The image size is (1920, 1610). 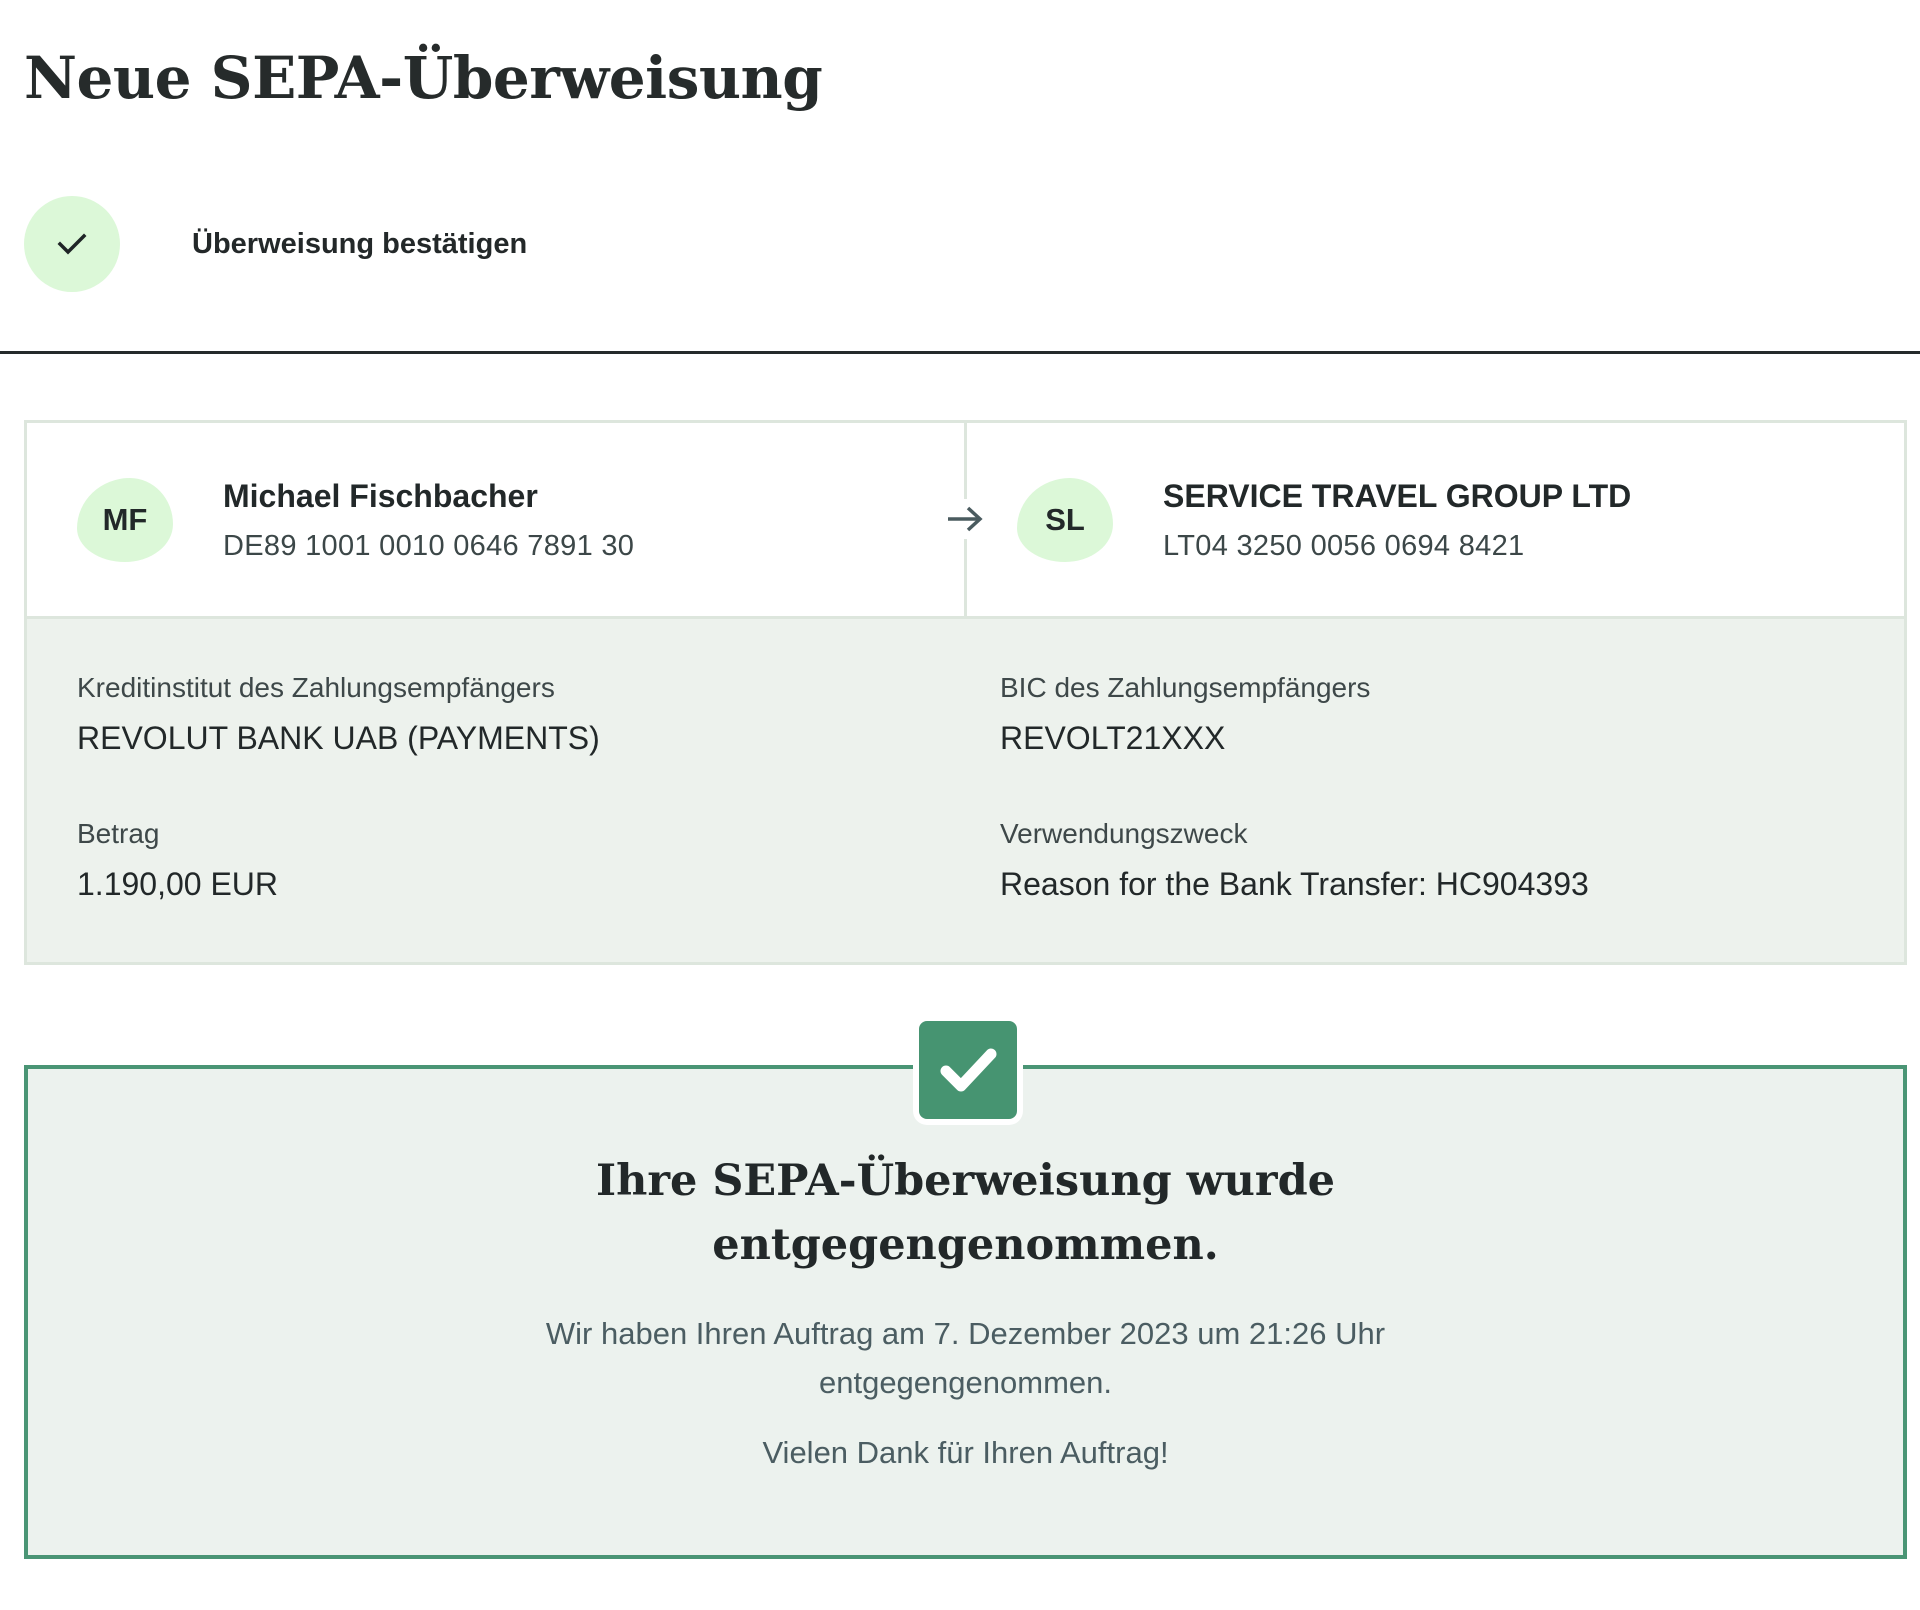 I want to click on sender-name: Michael Fischbacher, so click(x=380, y=495).